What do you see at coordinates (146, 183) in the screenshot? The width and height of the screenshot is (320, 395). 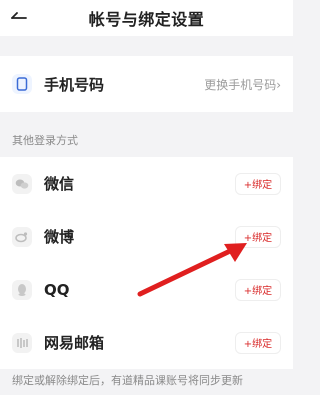 I see `list-item-wechat: 微信 +绑定` at bounding box center [146, 183].